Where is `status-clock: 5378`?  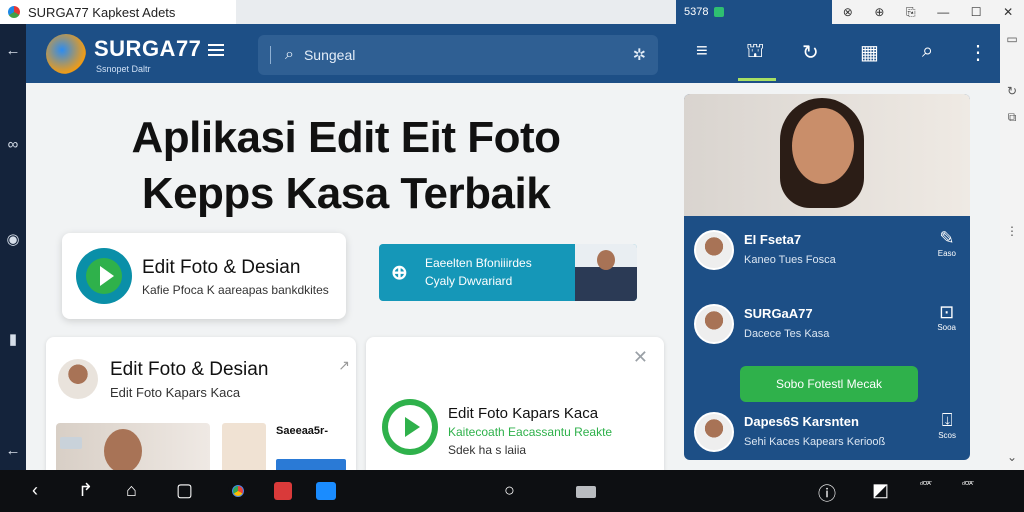 status-clock: 5378 is located at coordinates (700, 12).